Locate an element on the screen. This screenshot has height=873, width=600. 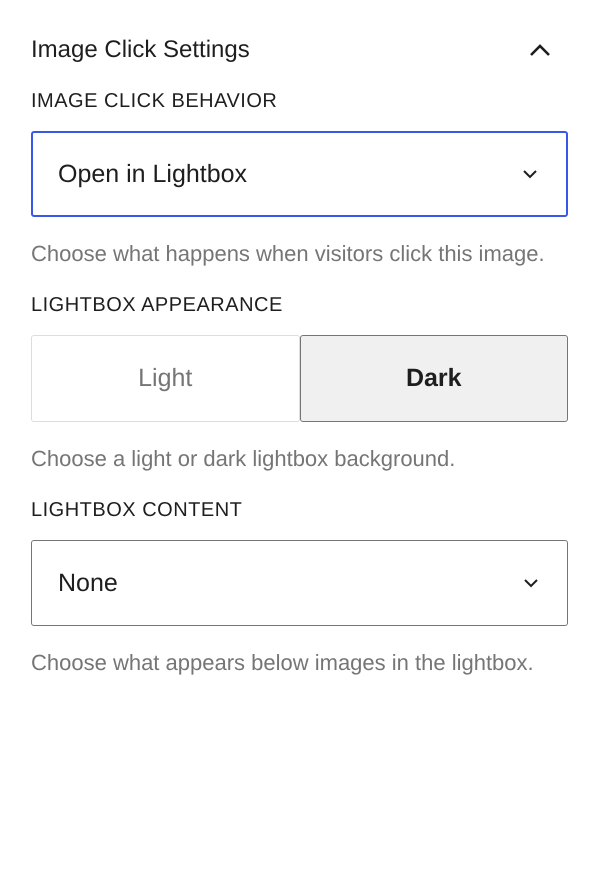
chevron-icon is located at coordinates (540, 50).